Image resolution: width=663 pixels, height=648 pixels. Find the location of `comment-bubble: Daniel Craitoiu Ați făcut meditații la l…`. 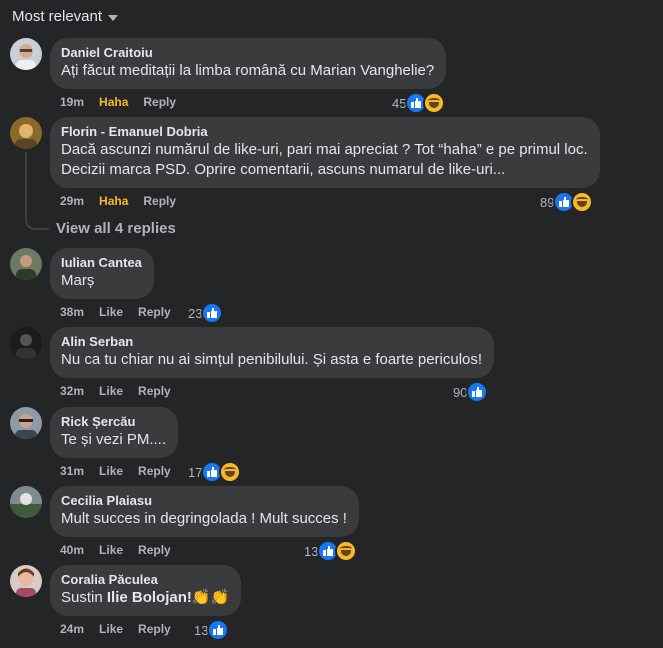

comment-bubble: Daniel Craitoiu Ați făcut meditații la l… is located at coordinates (248, 63).